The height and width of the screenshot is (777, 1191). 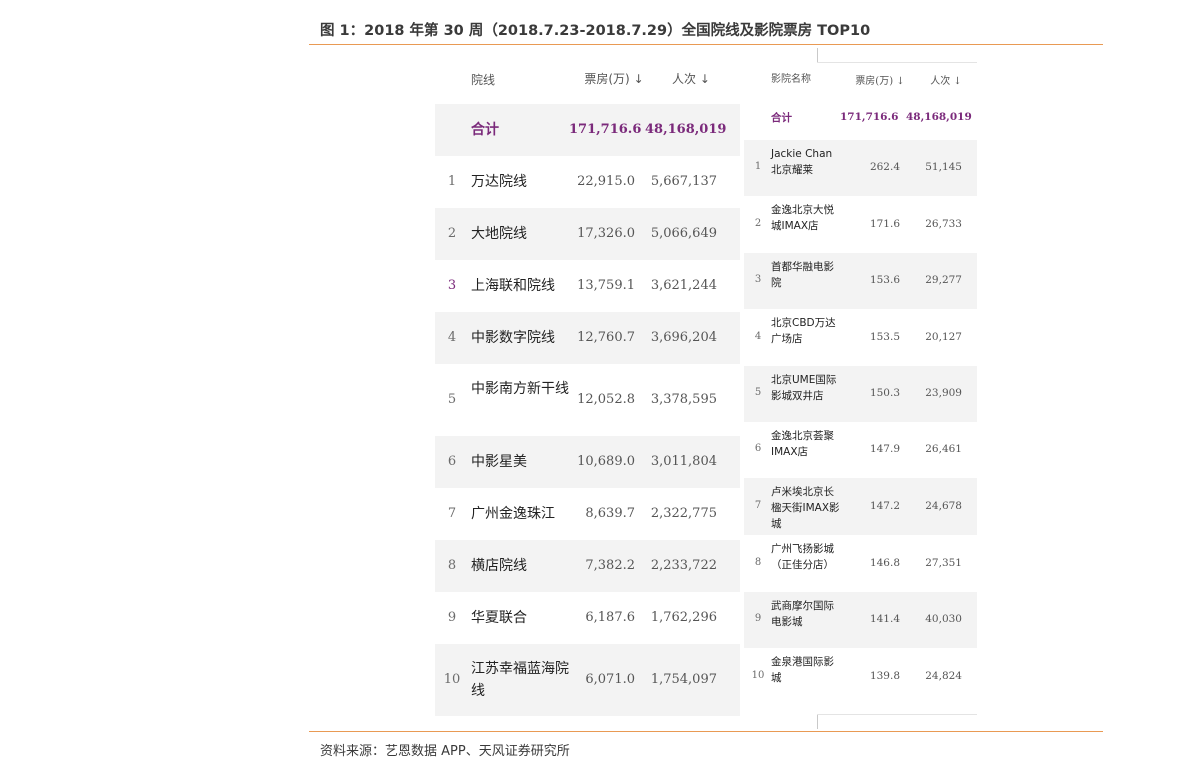 I want to click on rank-cell: 10, so click(x=452, y=679).